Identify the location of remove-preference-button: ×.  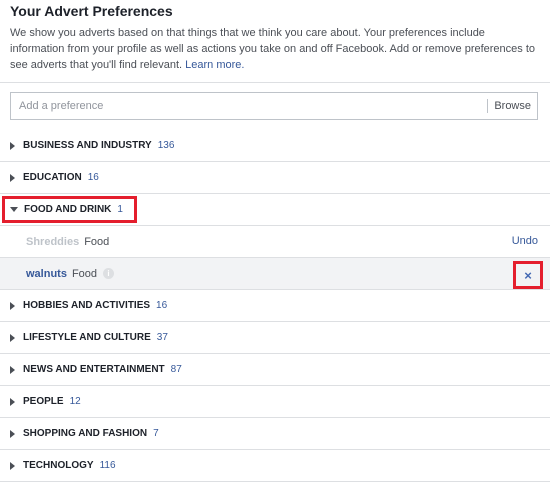
(528, 275).